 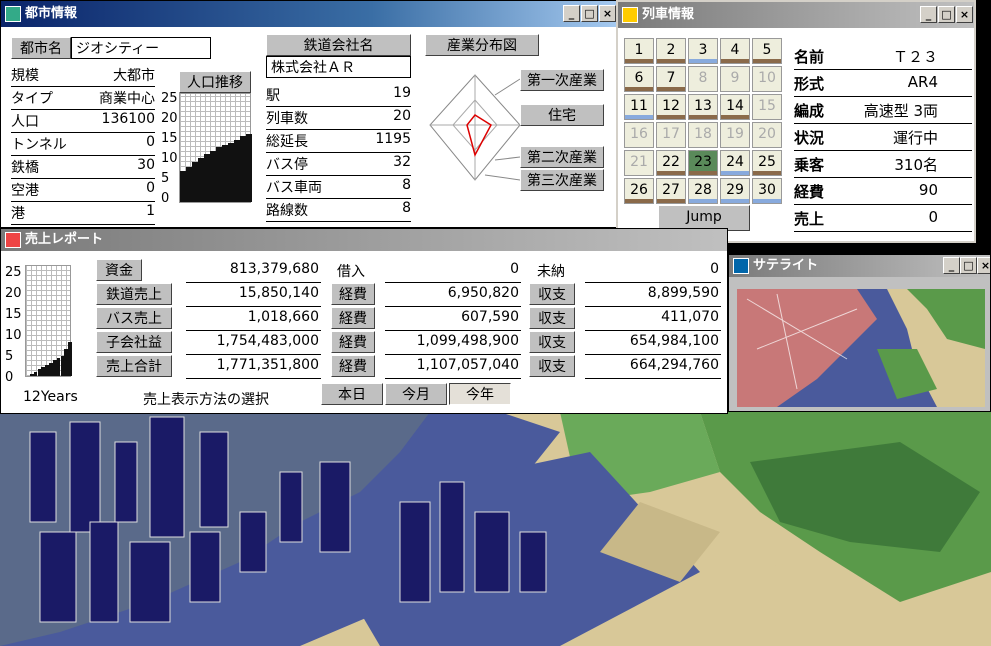 I want to click on sales-row-value3: 0, so click(x=653, y=272).